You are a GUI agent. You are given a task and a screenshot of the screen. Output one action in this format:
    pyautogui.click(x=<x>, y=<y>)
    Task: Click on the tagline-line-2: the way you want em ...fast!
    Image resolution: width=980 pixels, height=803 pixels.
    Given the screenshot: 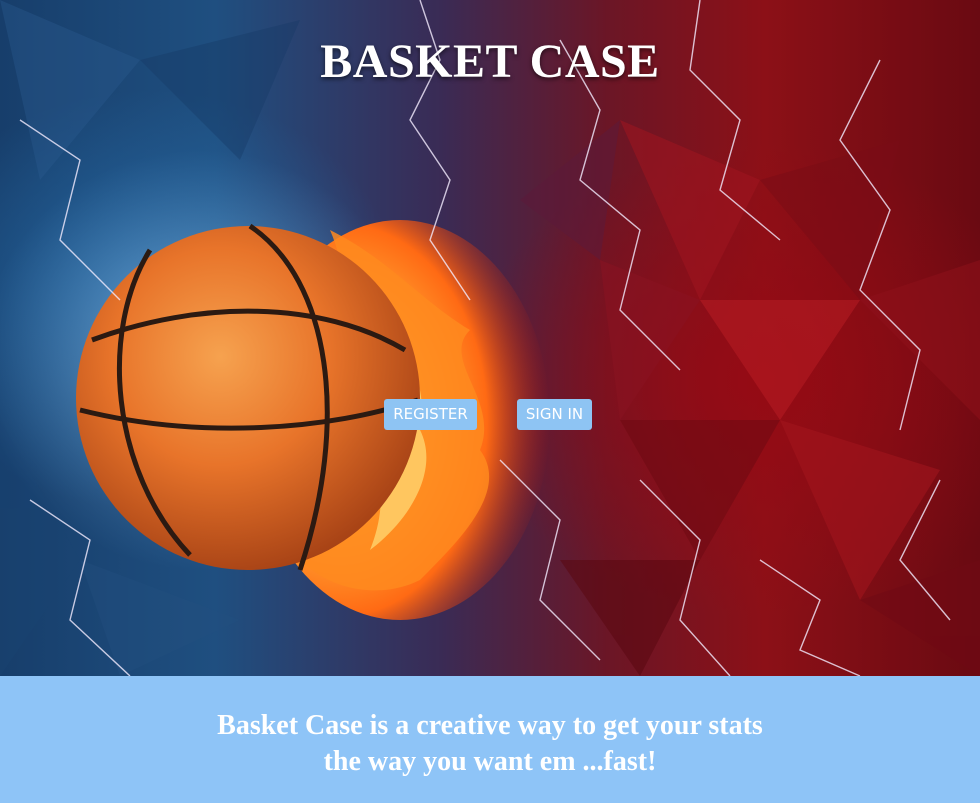 What is the action you would take?
    pyautogui.click(x=490, y=761)
    